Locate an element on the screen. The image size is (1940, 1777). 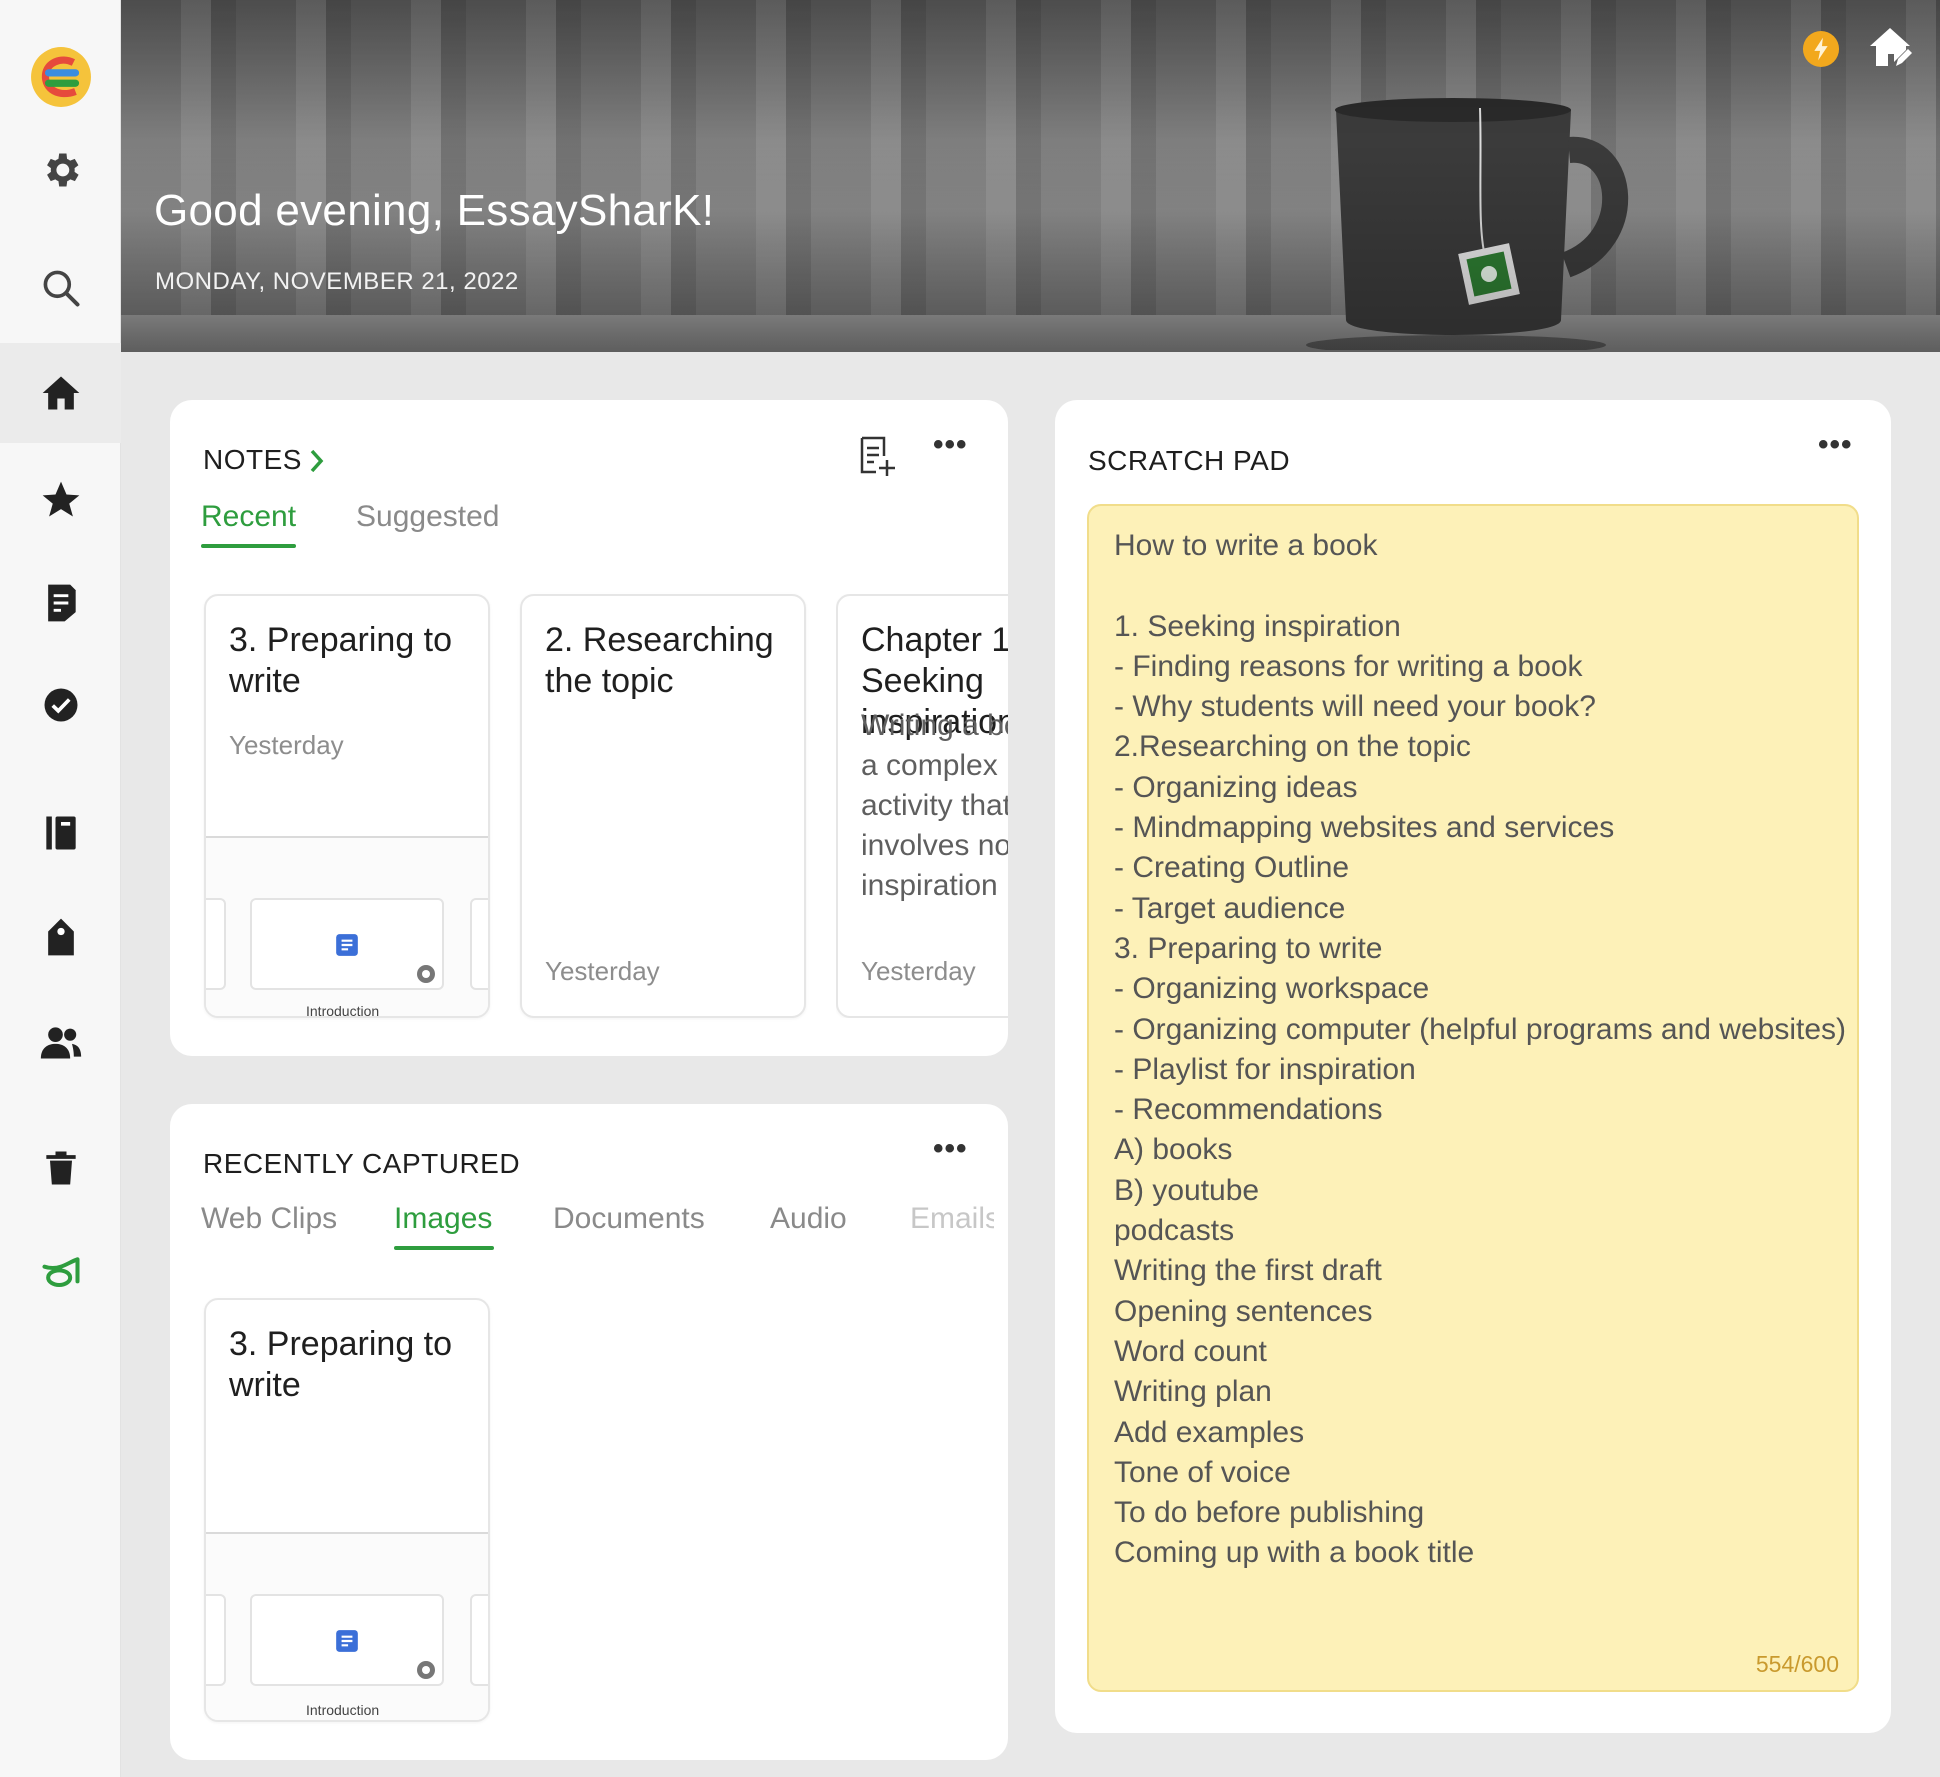
captured-card: 3. Preparing to write Introduction is located at coordinates (347, 1510).